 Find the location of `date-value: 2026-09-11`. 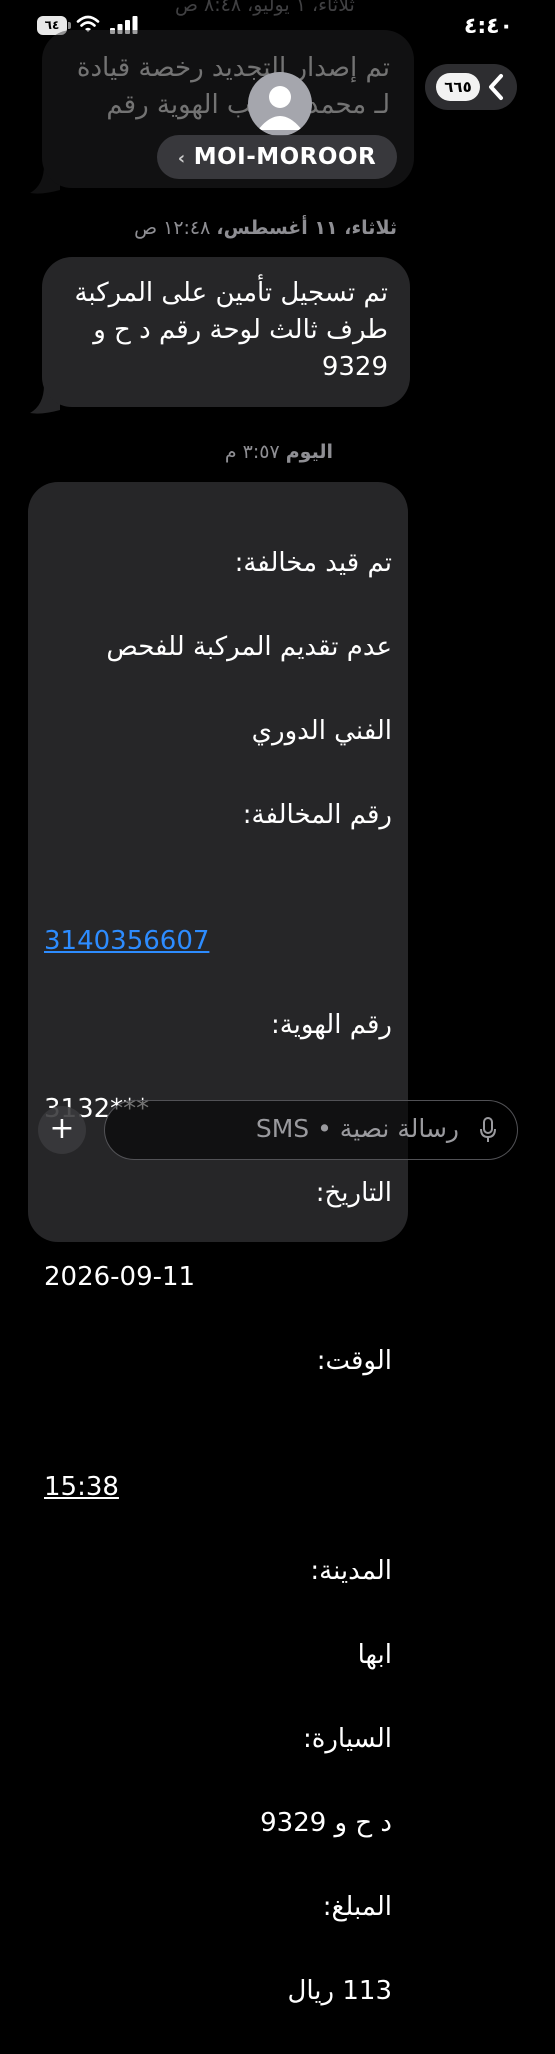

date-value: 2026-09-11 is located at coordinates (120, 1277).